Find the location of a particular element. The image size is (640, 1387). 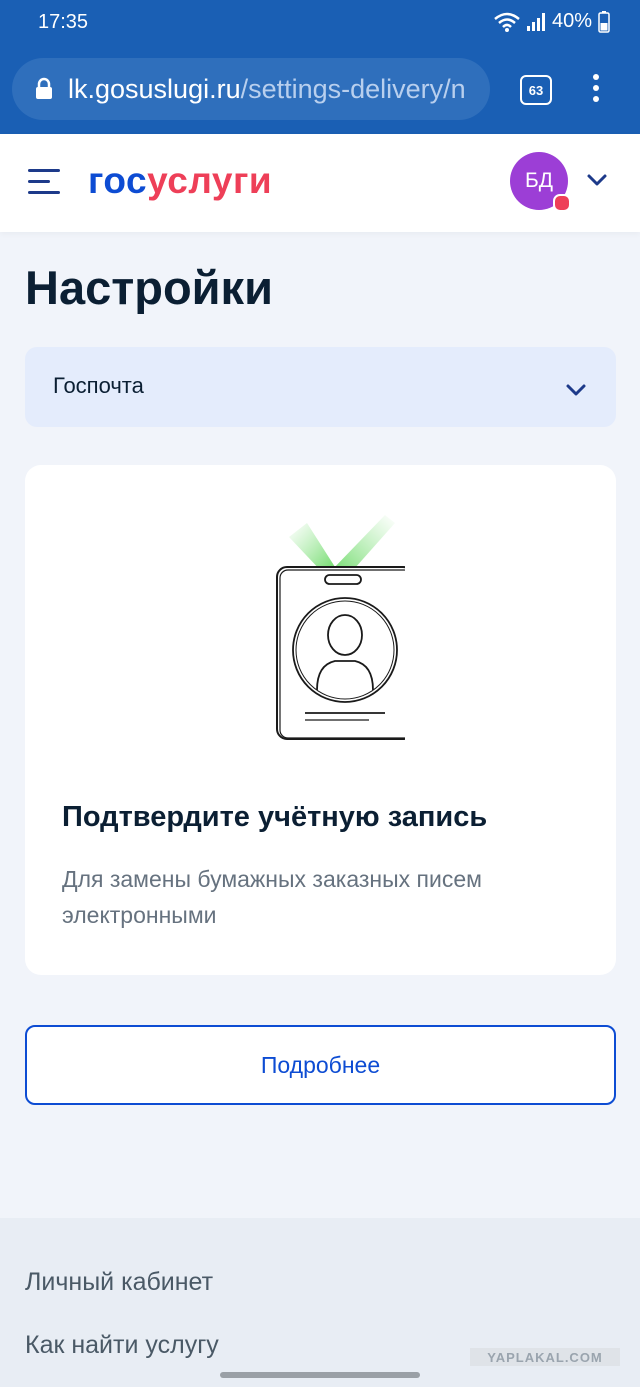

address-bar: lk.gosuslugi.ru/settings-delivery/n is located at coordinates (251, 89).